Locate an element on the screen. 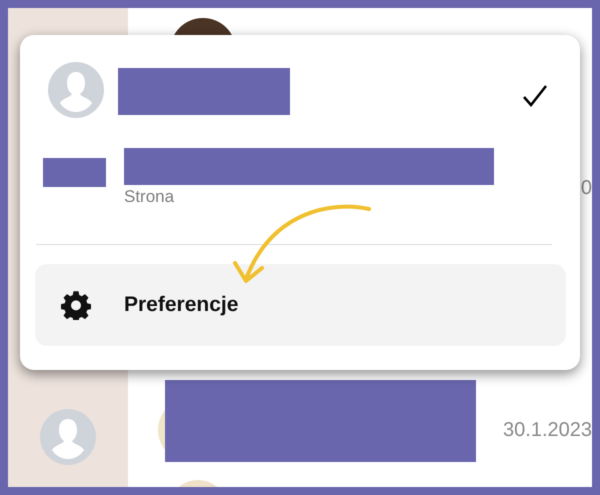  settings-icon is located at coordinates (76, 305).